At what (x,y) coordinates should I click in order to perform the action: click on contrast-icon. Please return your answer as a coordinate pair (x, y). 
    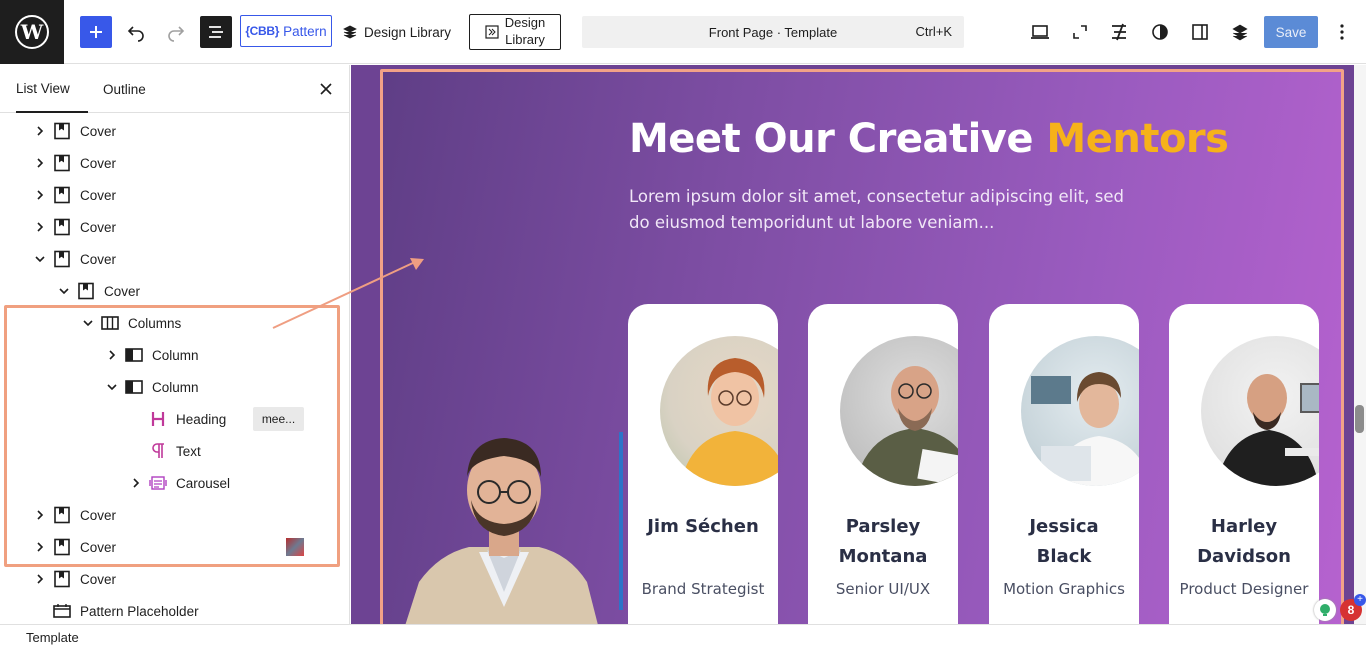
    Looking at the image, I should click on (1160, 32).